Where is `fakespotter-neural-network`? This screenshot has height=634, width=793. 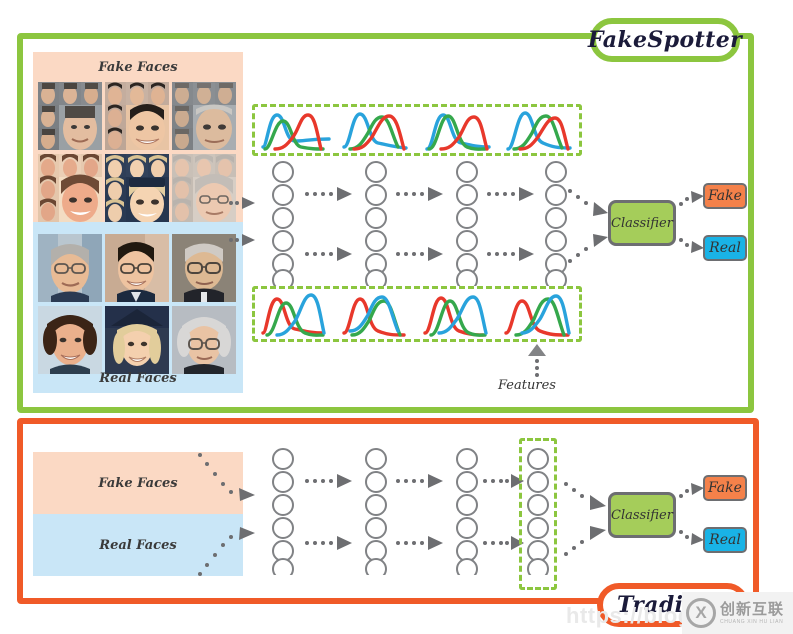
fakespotter-neural-network is located at coordinates (419, 223).